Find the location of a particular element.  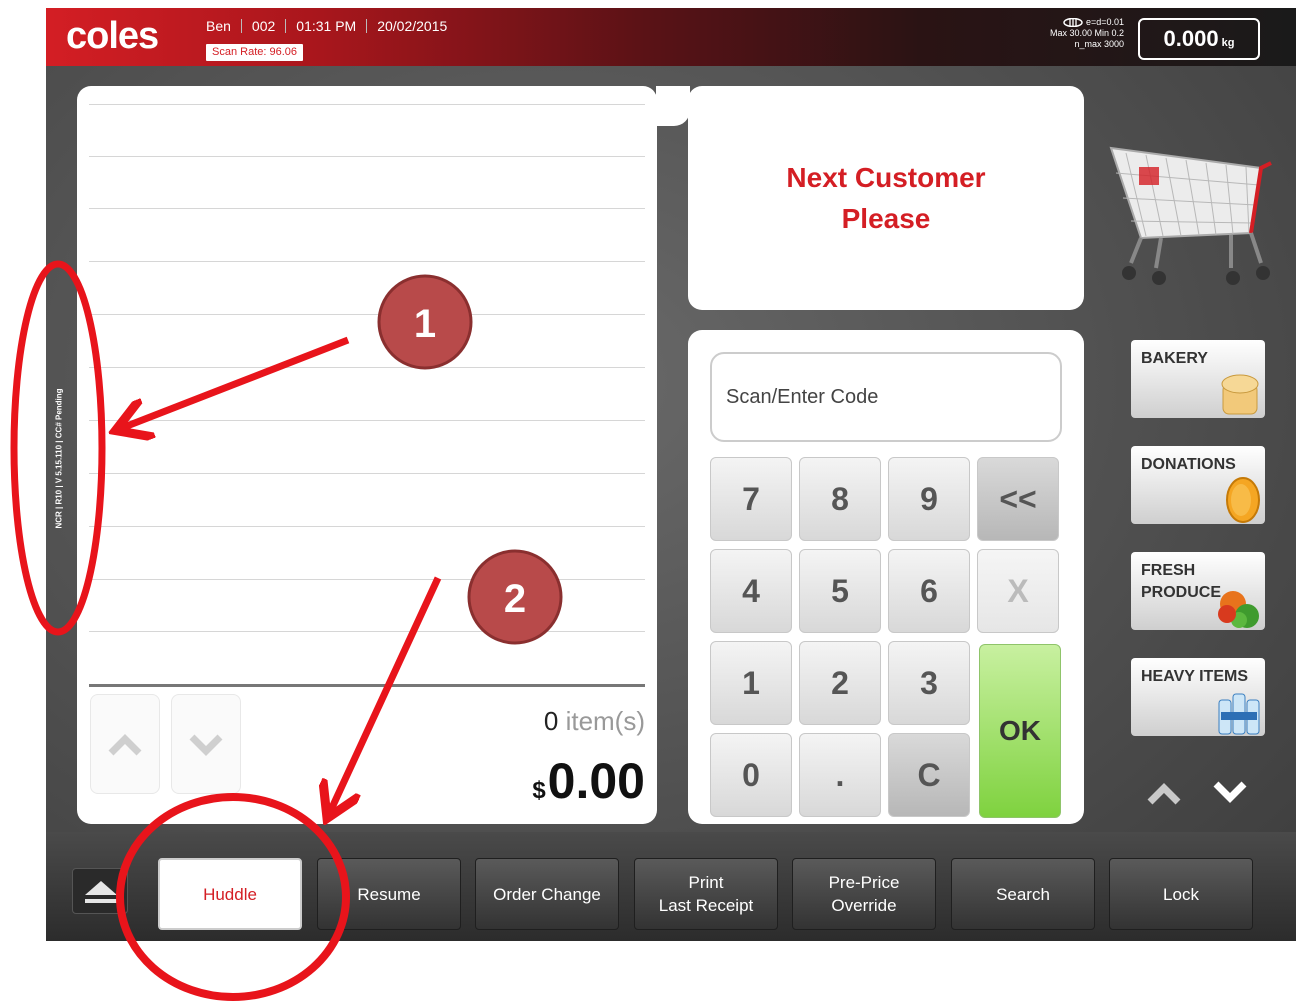

clock-time: 01:31 PM is located at coordinates (326, 26).